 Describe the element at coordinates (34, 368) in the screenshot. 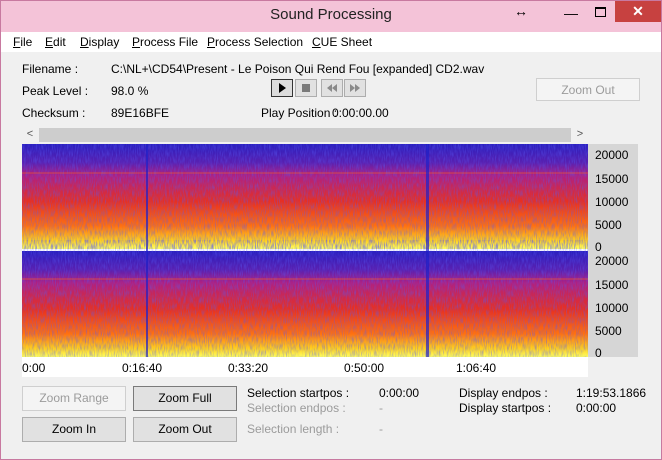

I see `time-tick: 0:00` at that location.